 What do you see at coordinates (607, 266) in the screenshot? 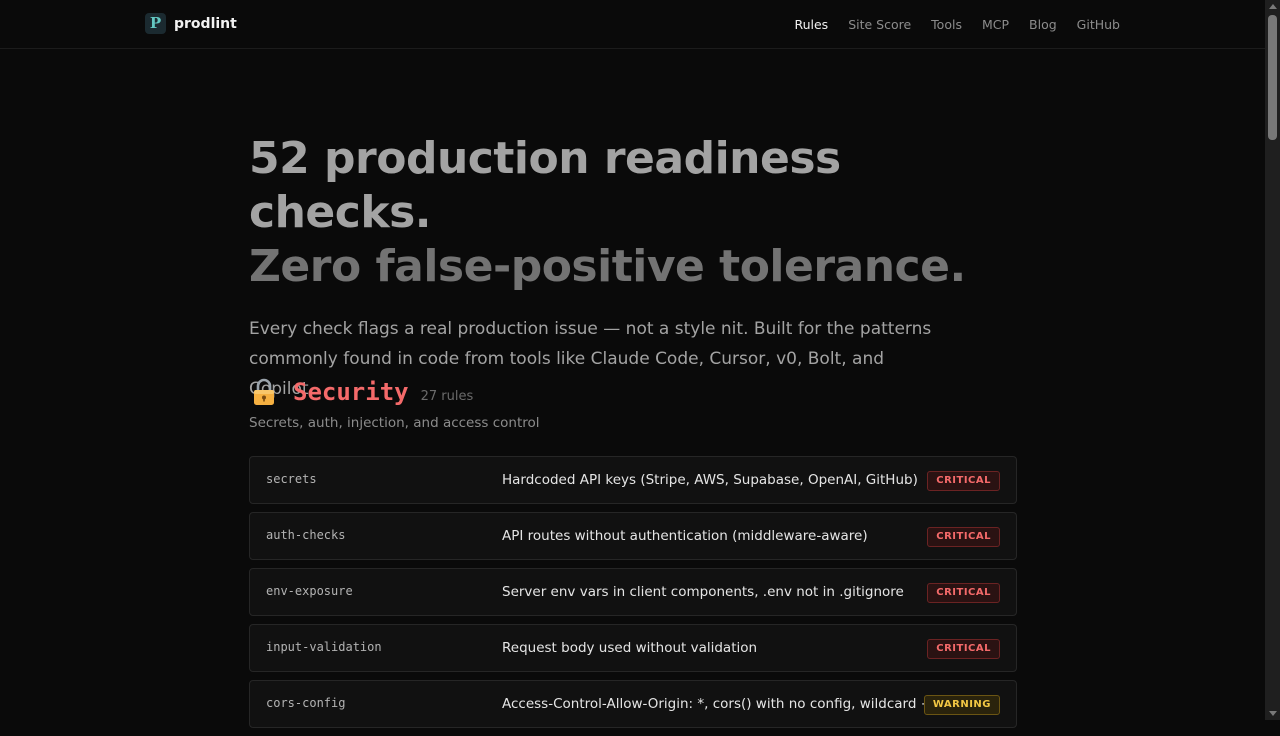
I see `hero-heading-line-2: Zero false-positive tolerance.` at bounding box center [607, 266].